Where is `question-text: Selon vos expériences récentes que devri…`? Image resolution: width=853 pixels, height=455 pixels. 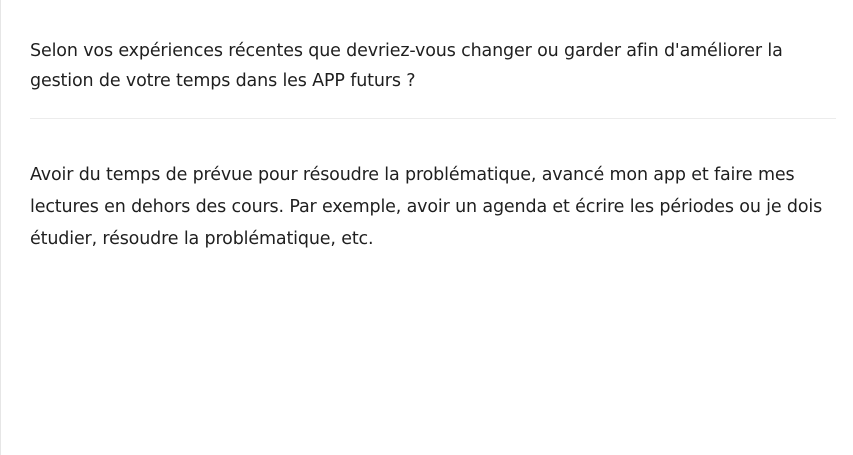
question-text: Selon vos expériences récentes que devri… is located at coordinates (406, 66).